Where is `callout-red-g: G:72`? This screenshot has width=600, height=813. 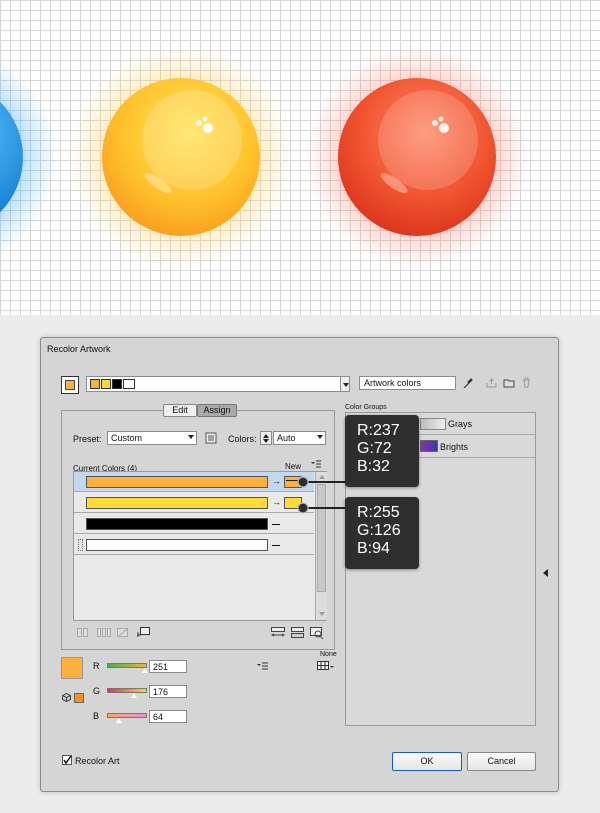
callout-red-g: G:72 is located at coordinates (374, 448).